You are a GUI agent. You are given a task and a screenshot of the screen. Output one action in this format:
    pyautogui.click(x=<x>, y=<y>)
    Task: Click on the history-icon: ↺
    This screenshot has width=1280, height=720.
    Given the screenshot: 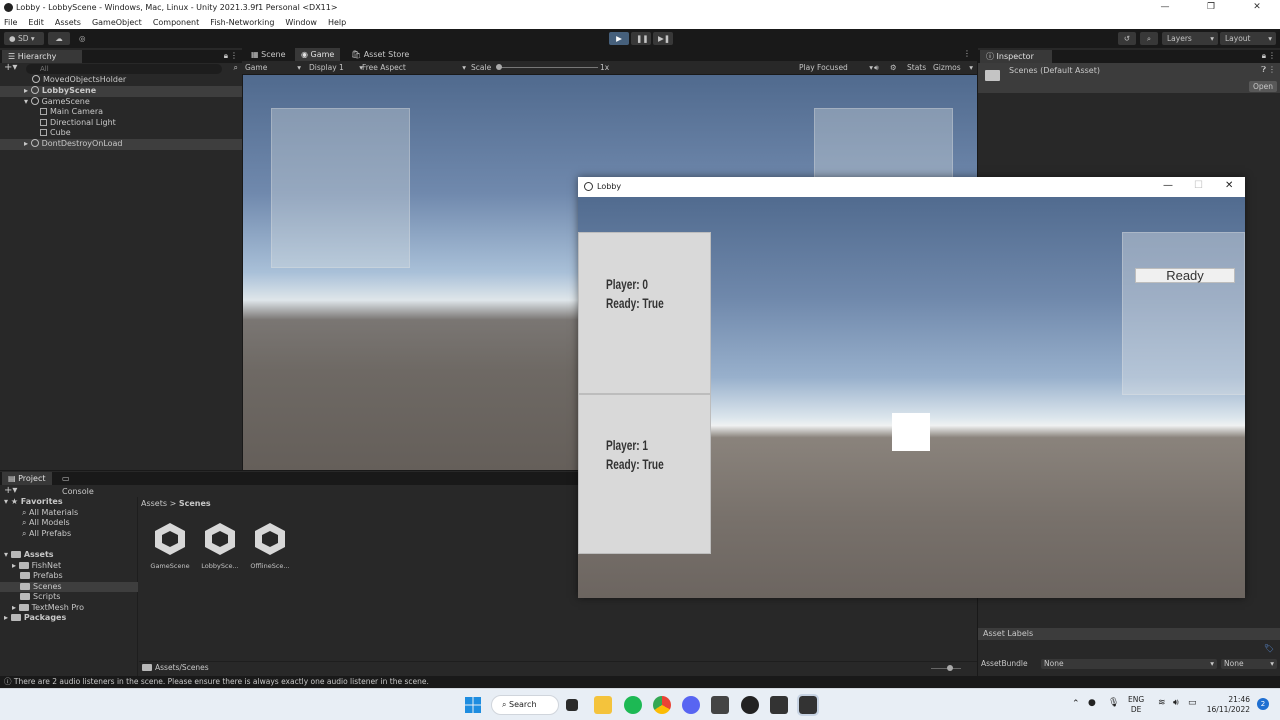 What is the action you would take?
    pyautogui.click(x=1127, y=38)
    